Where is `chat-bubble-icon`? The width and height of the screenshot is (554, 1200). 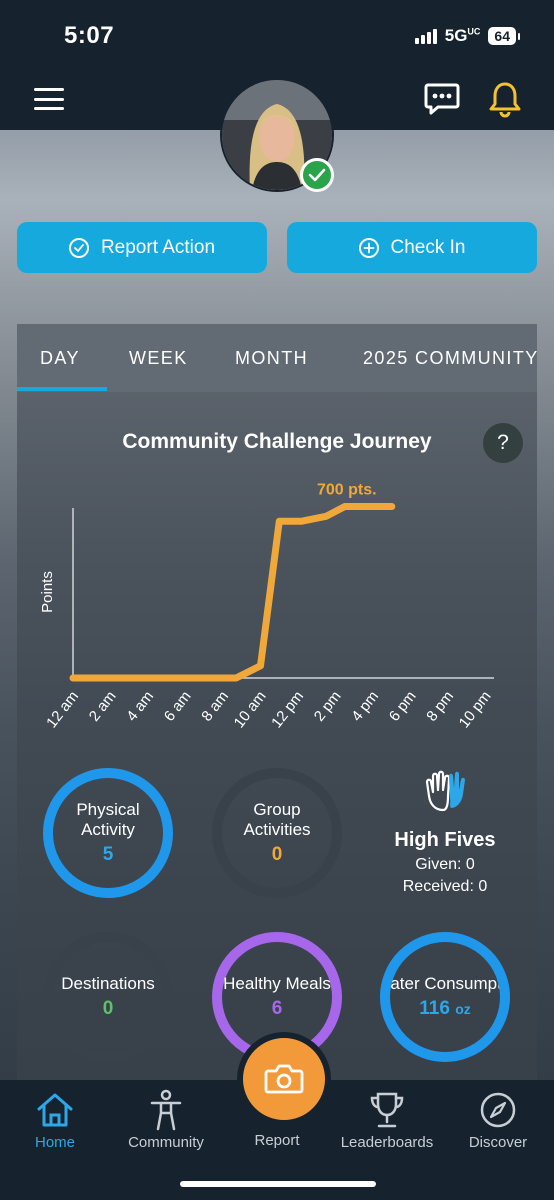
chat-bubble-icon is located at coordinates (442, 101).